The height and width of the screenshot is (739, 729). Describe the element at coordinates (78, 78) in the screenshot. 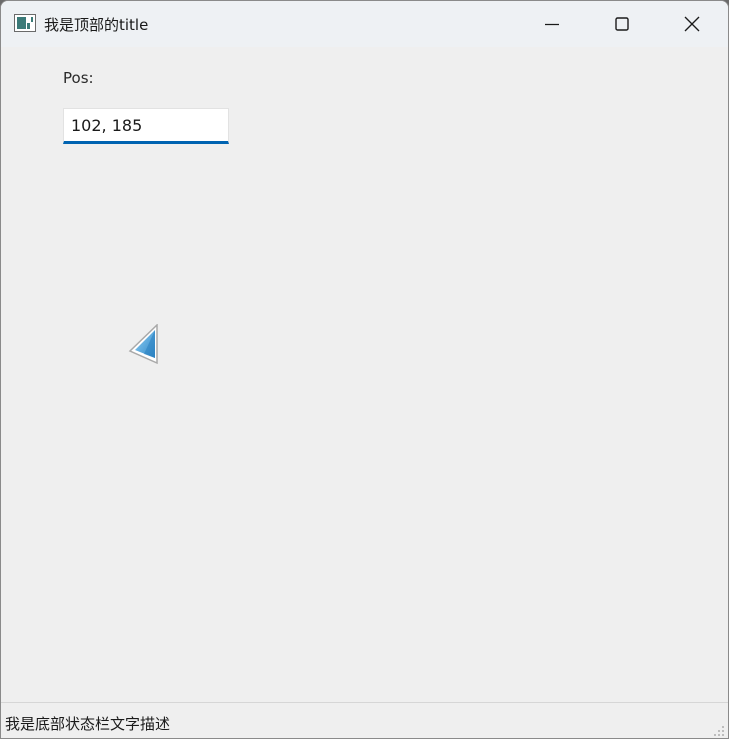

I see `pos-label: Pos:` at that location.